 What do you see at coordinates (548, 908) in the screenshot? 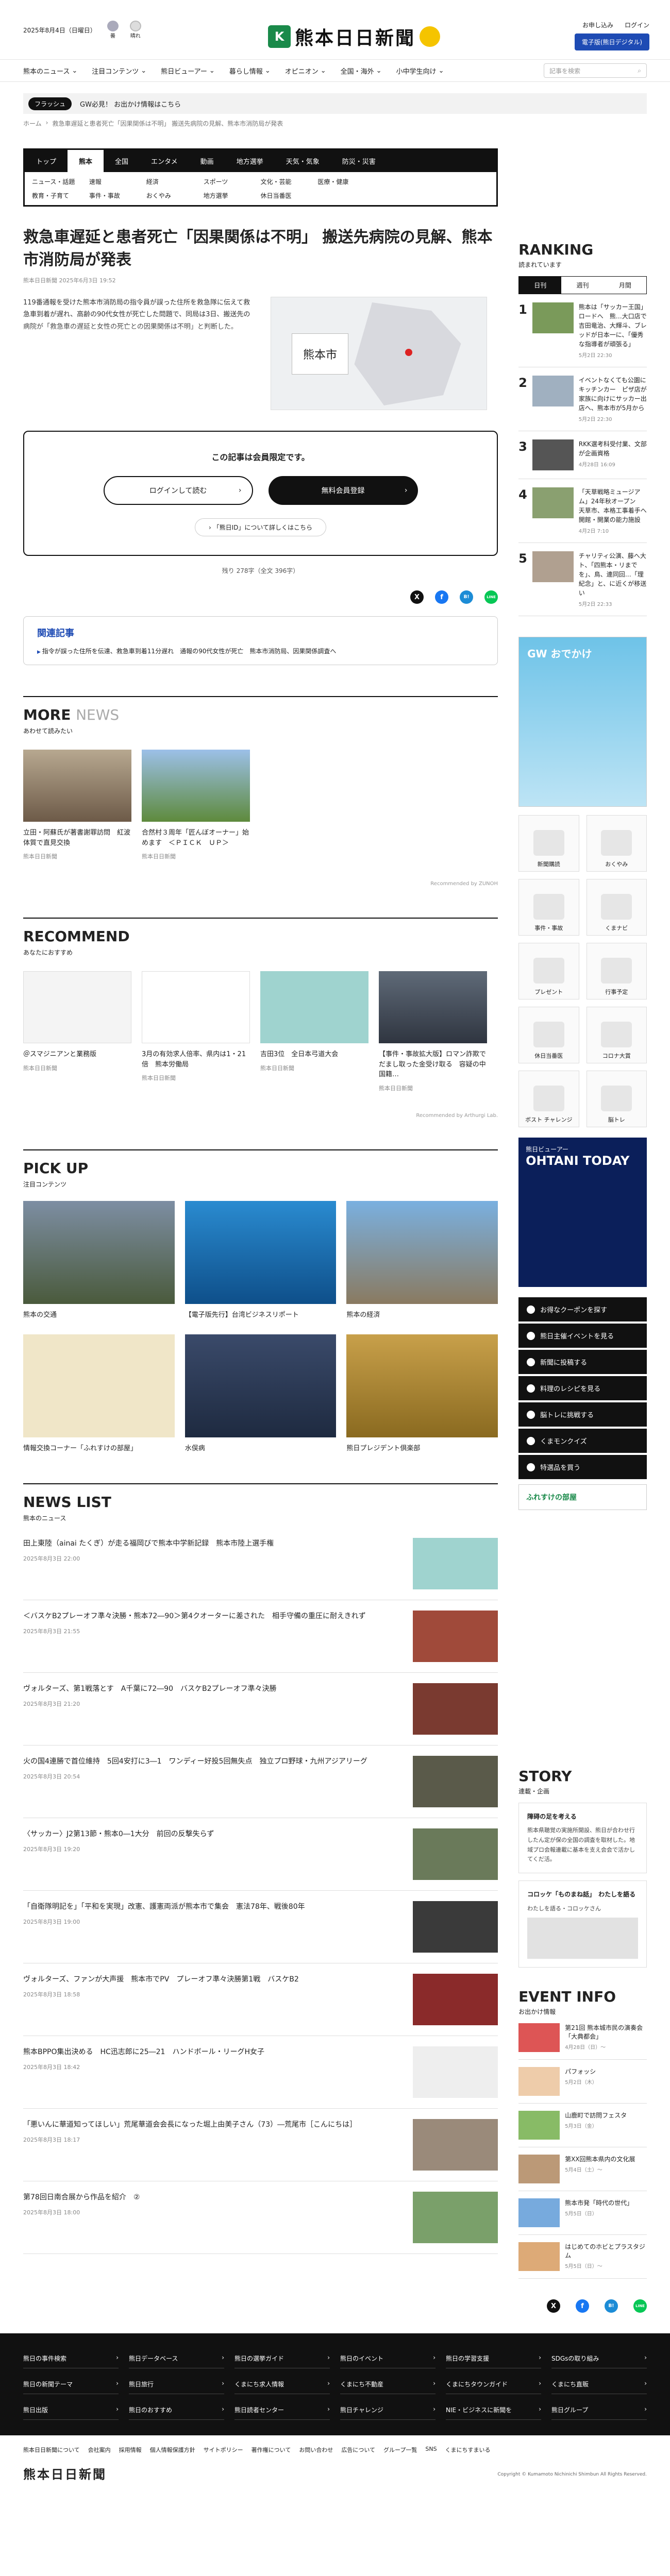
I see `tile-incidents: 事件・事故` at bounding box center [548, 908].